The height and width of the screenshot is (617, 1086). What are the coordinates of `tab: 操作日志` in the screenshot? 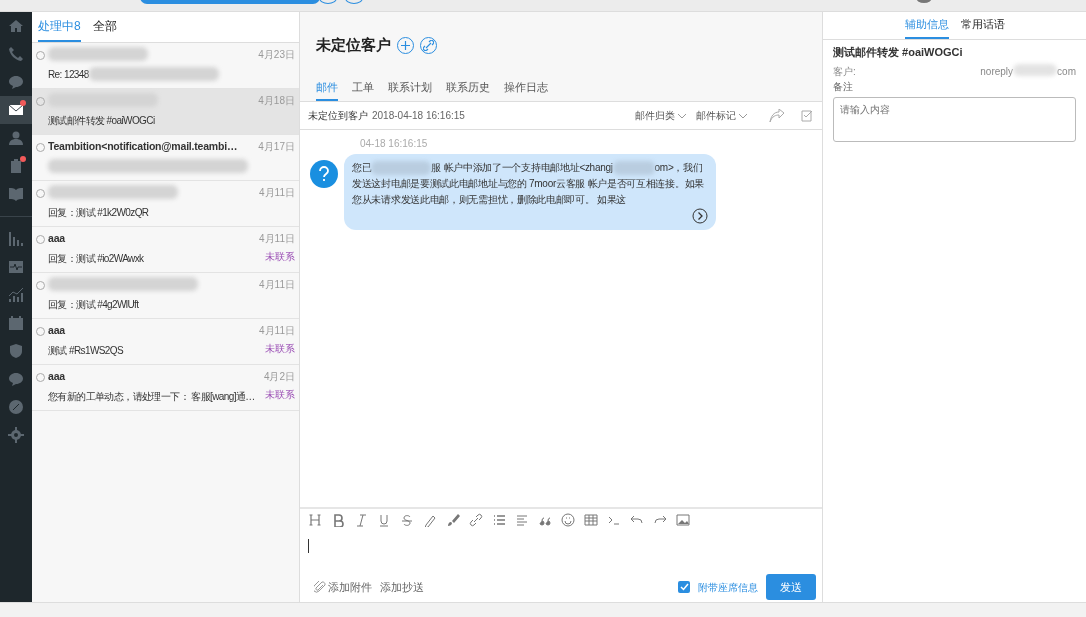 It's located at (526, 89).